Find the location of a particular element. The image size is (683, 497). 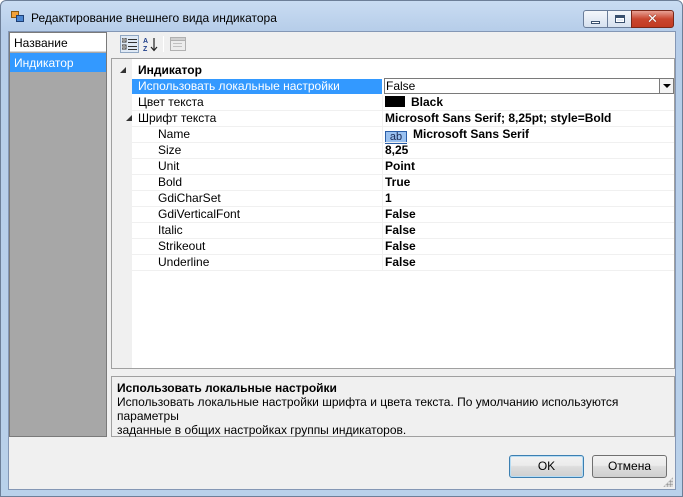

property-row-font-underline: Underline False is located at coordinates (393, 263).